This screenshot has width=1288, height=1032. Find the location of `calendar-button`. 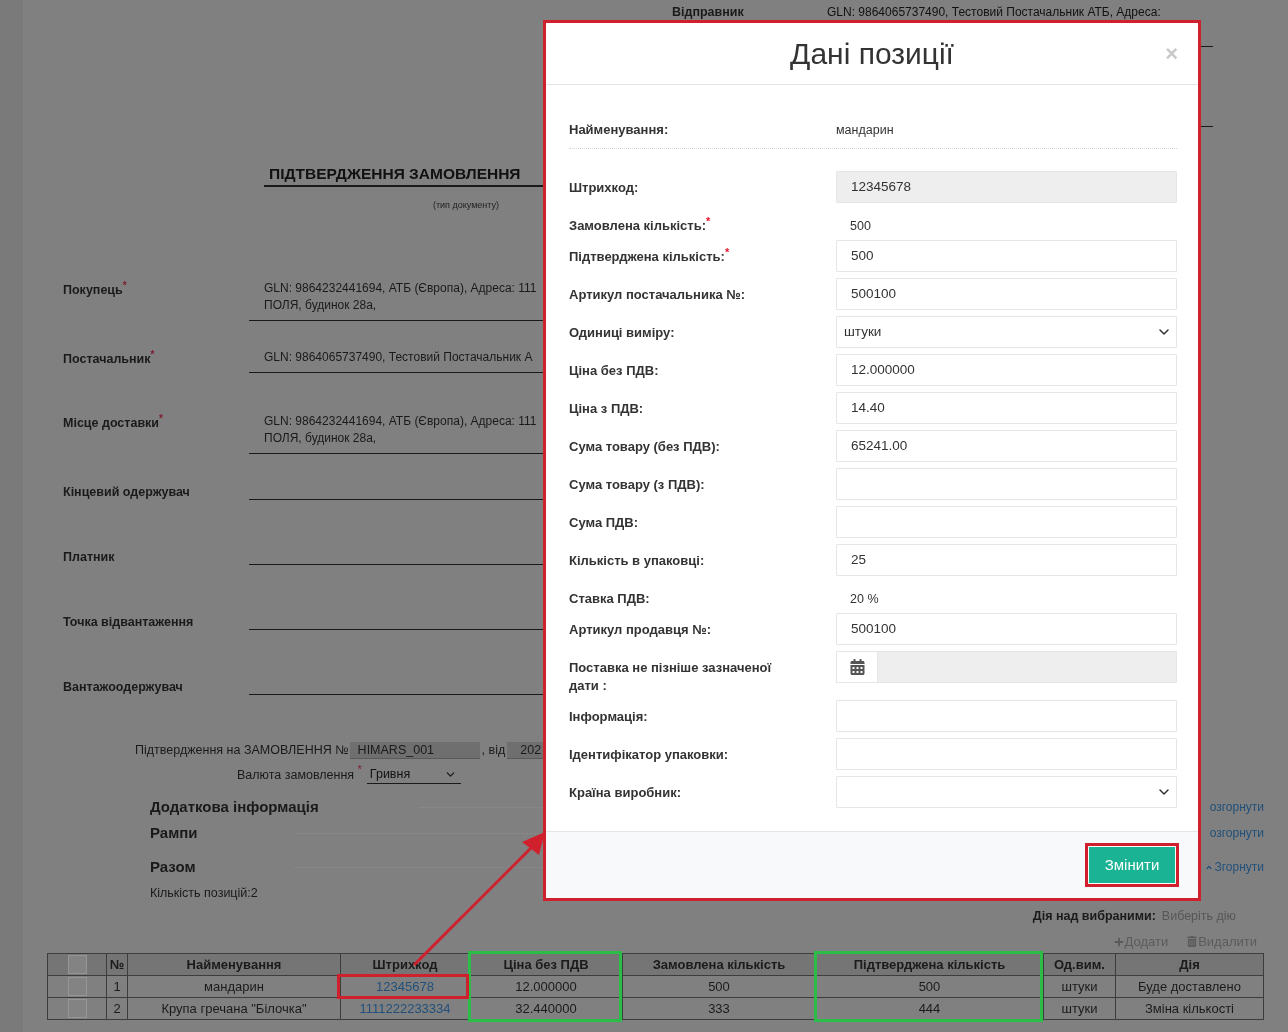

calendar-button is located at coordinates (857, 667).